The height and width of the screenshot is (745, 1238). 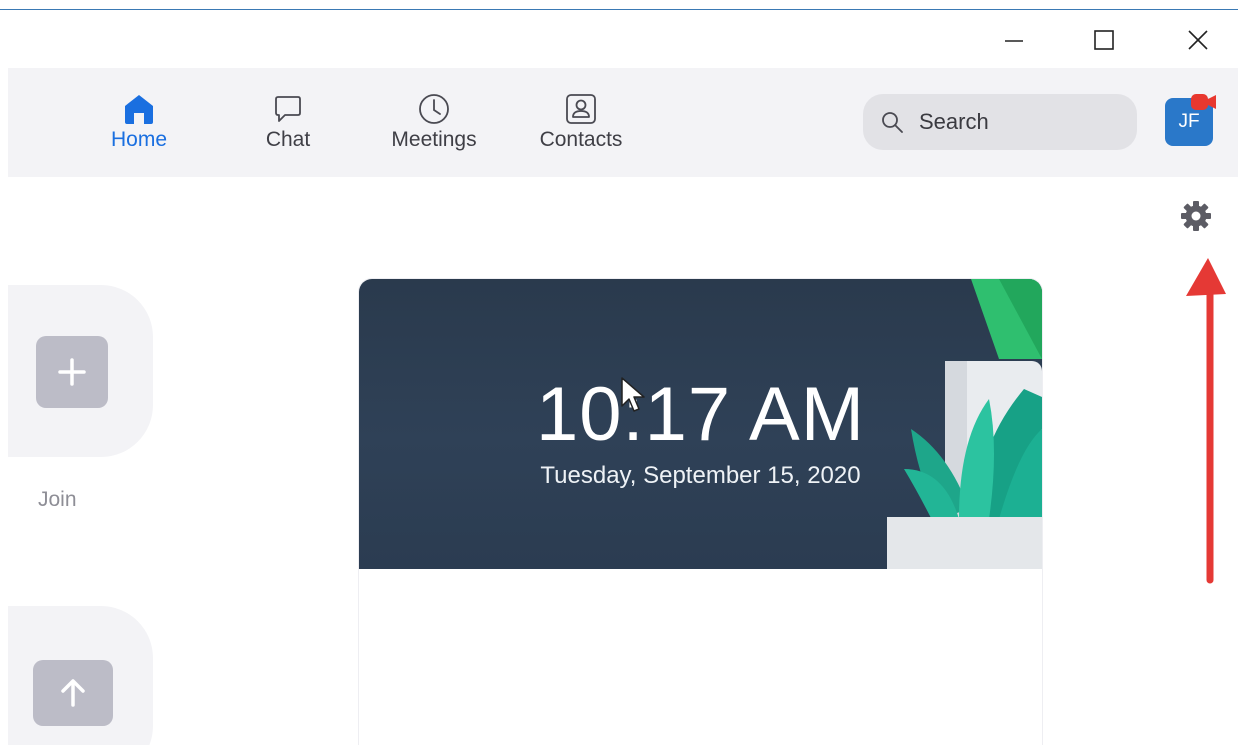 I want to click on join-label: Join, so click(x=57, y=499).